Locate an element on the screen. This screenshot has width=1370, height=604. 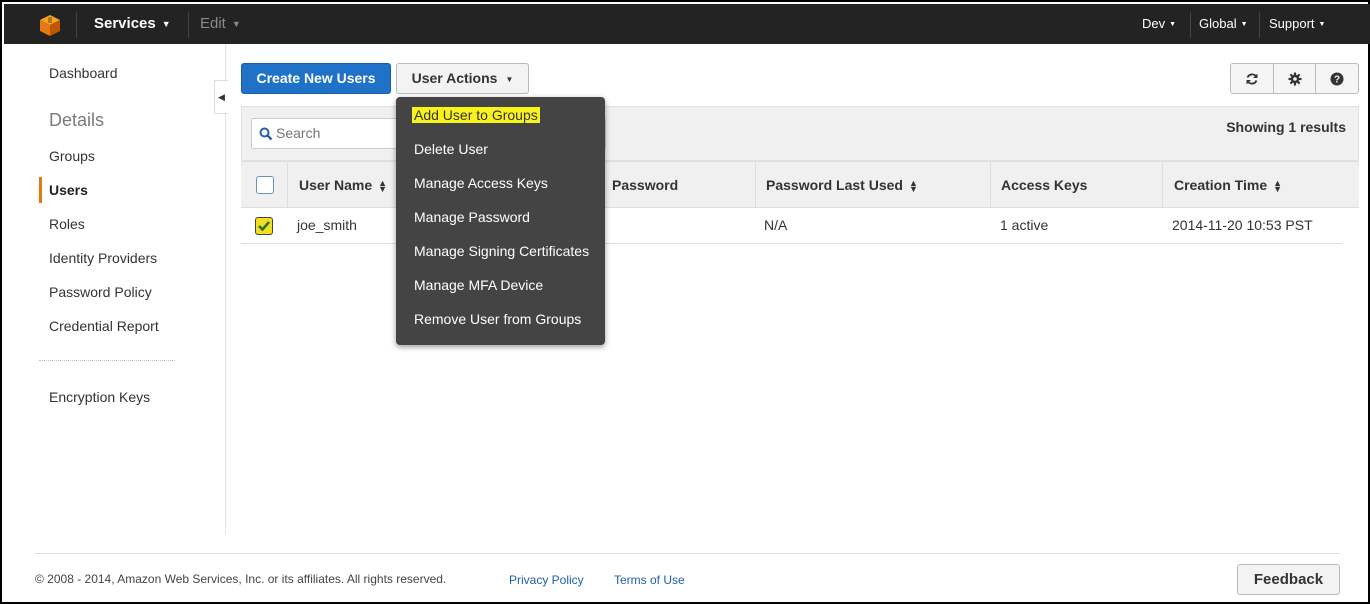
caret-down-icon: ▼ is located at coordinates (509, 79).